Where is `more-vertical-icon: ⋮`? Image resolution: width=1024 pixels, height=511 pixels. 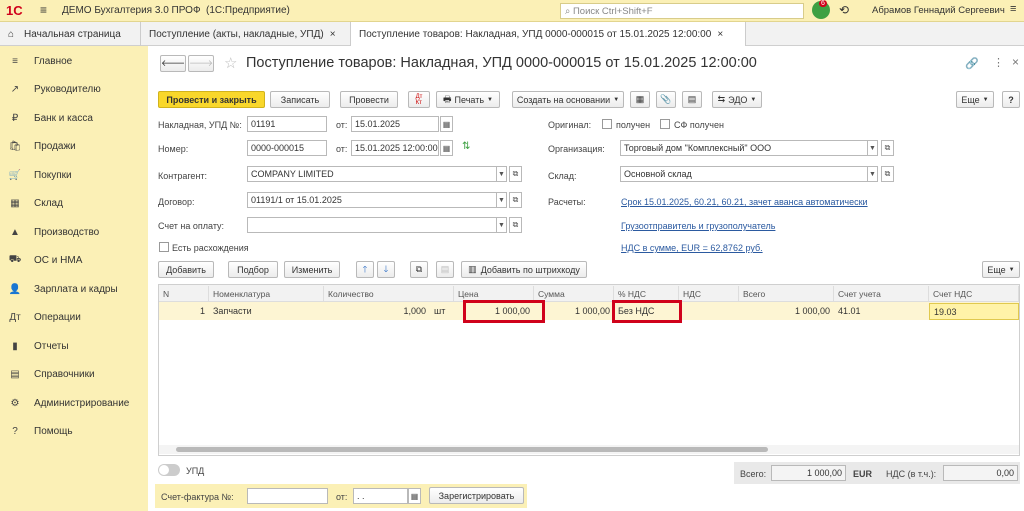 more-vertical-icon: ⋮ is located at coordinates (998, 62).